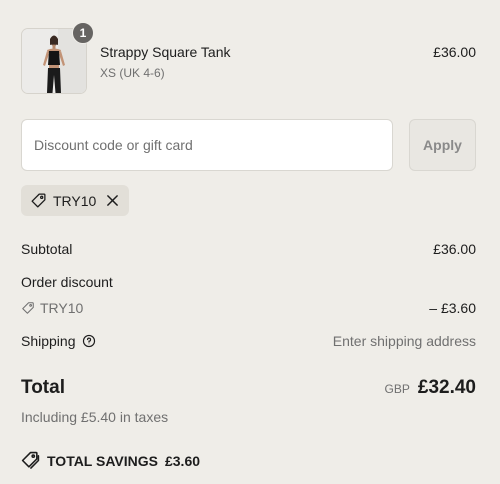  What do you see at coordinates (43, 387) in the screenshot?
I see `total-label: Total` at bounding box center [43, 387].